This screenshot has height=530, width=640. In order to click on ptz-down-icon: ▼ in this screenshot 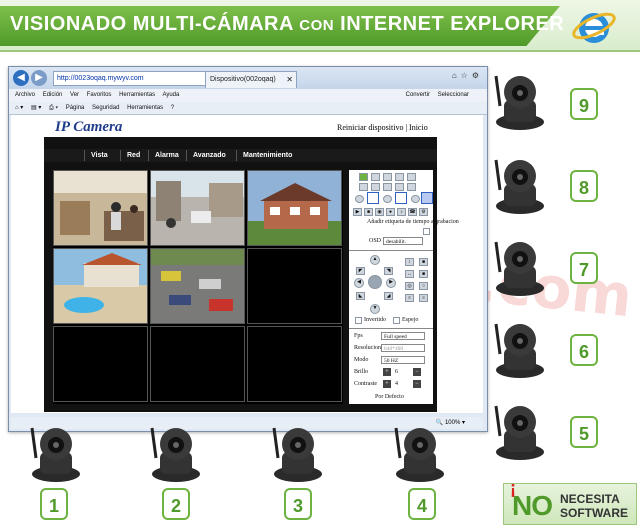, I will do `click(375, 309)`.